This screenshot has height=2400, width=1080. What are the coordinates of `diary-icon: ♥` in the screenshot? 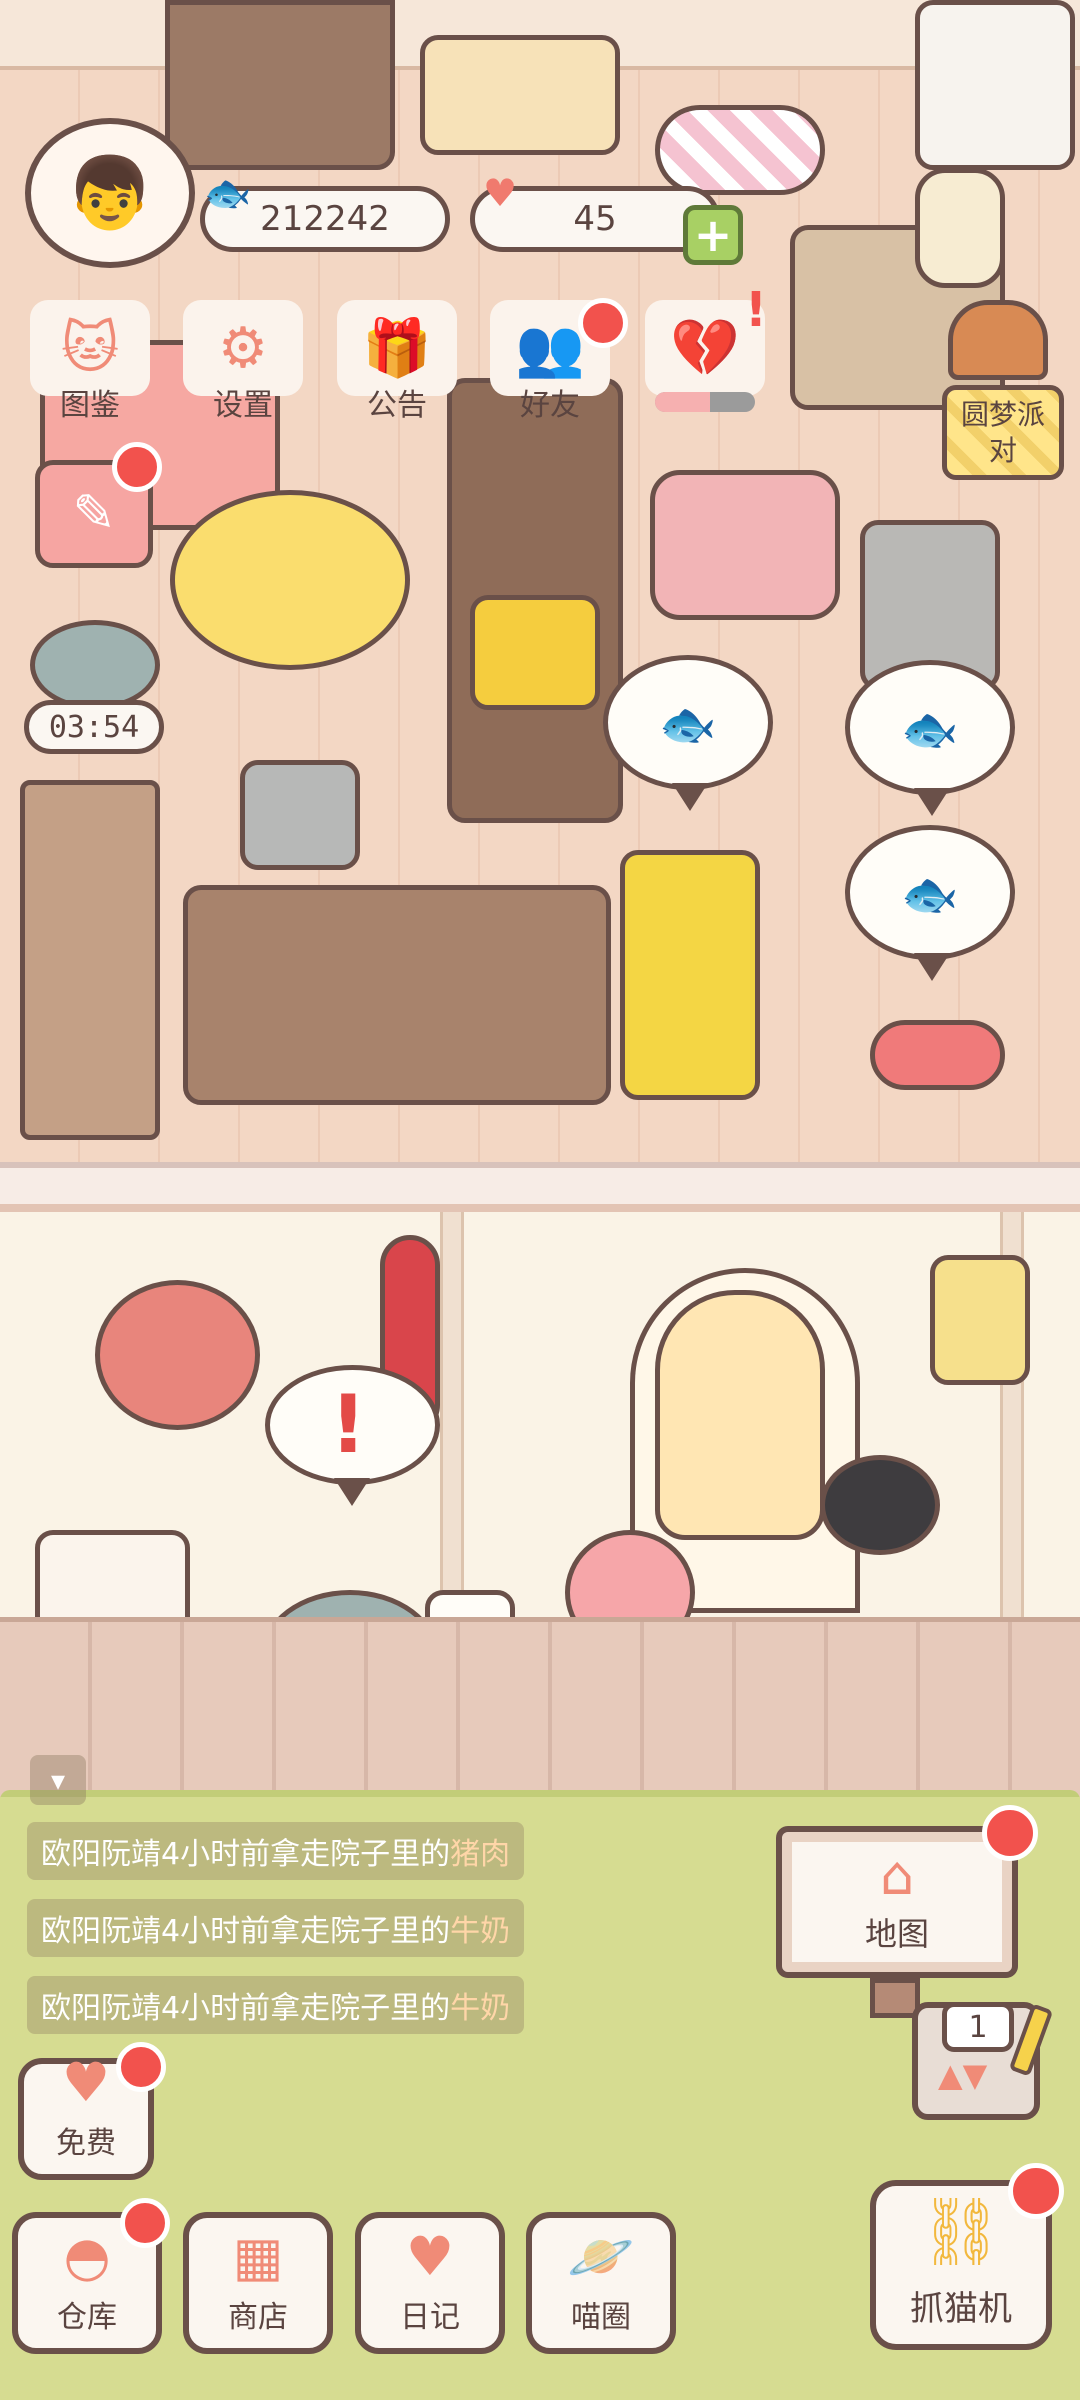 It's located at (430, 2256).